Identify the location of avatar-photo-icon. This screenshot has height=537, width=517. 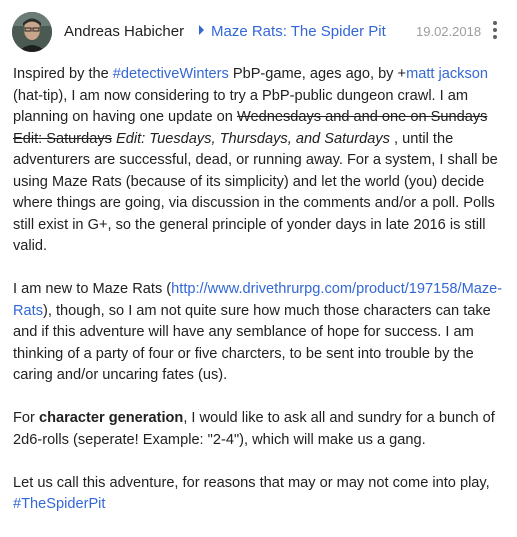
(32, 32).